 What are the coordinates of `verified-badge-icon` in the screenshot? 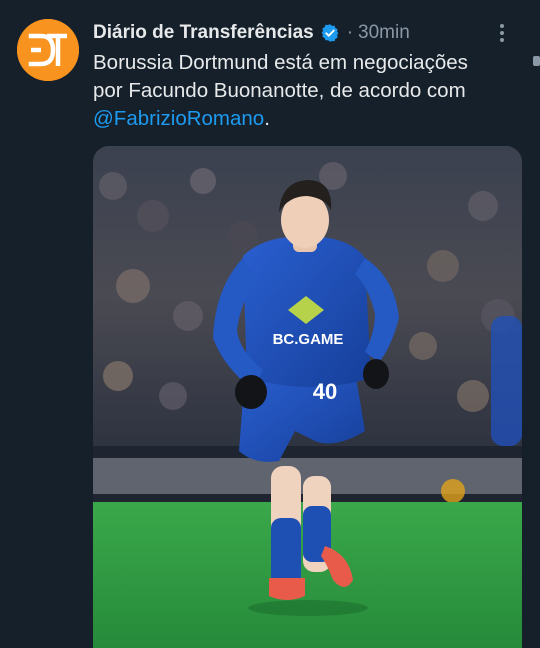 It's located at (330, 33).